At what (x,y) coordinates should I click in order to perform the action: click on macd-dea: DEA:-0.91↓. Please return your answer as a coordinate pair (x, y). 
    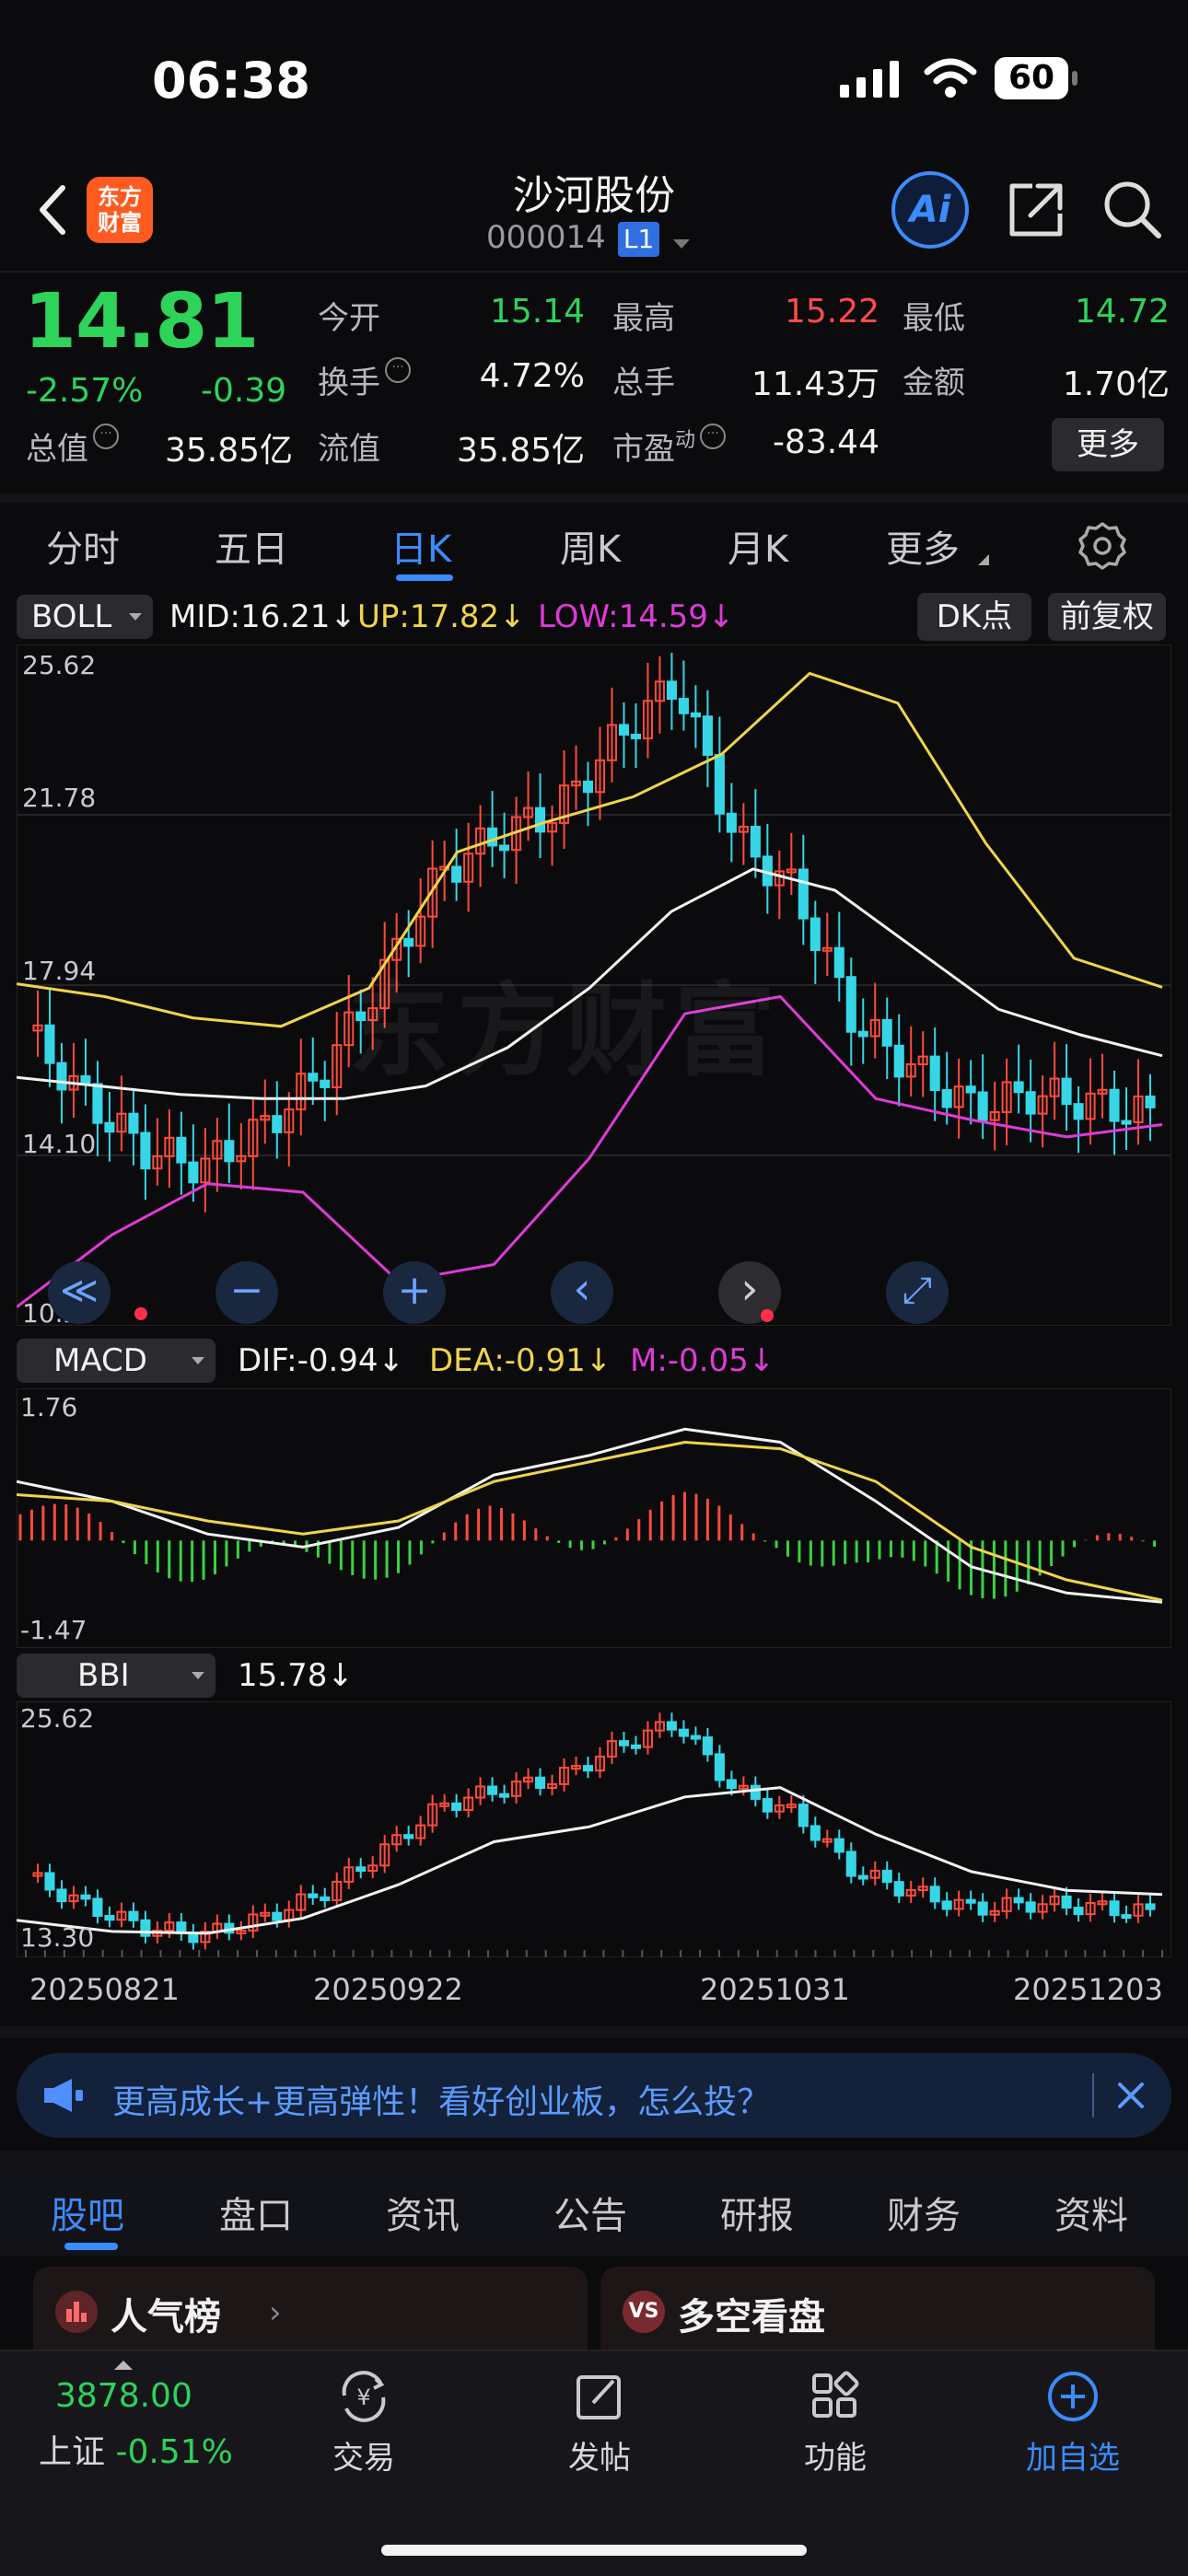
    Looking at the image, I should click on (521, 1360).